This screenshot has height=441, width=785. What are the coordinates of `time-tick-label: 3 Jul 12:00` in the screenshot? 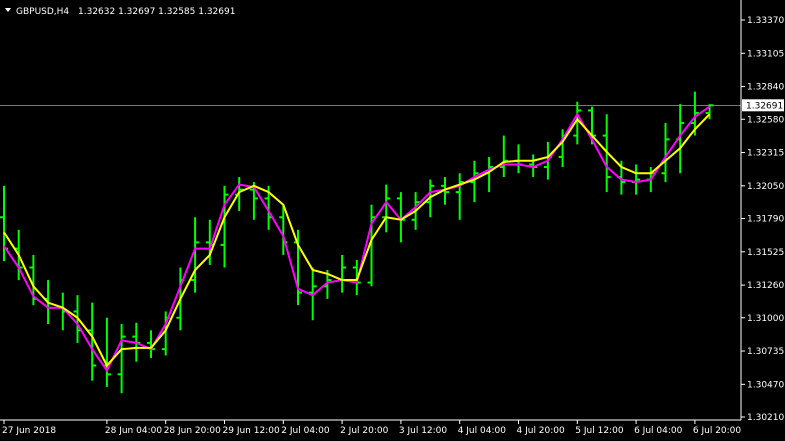 It's located at (423, 431).